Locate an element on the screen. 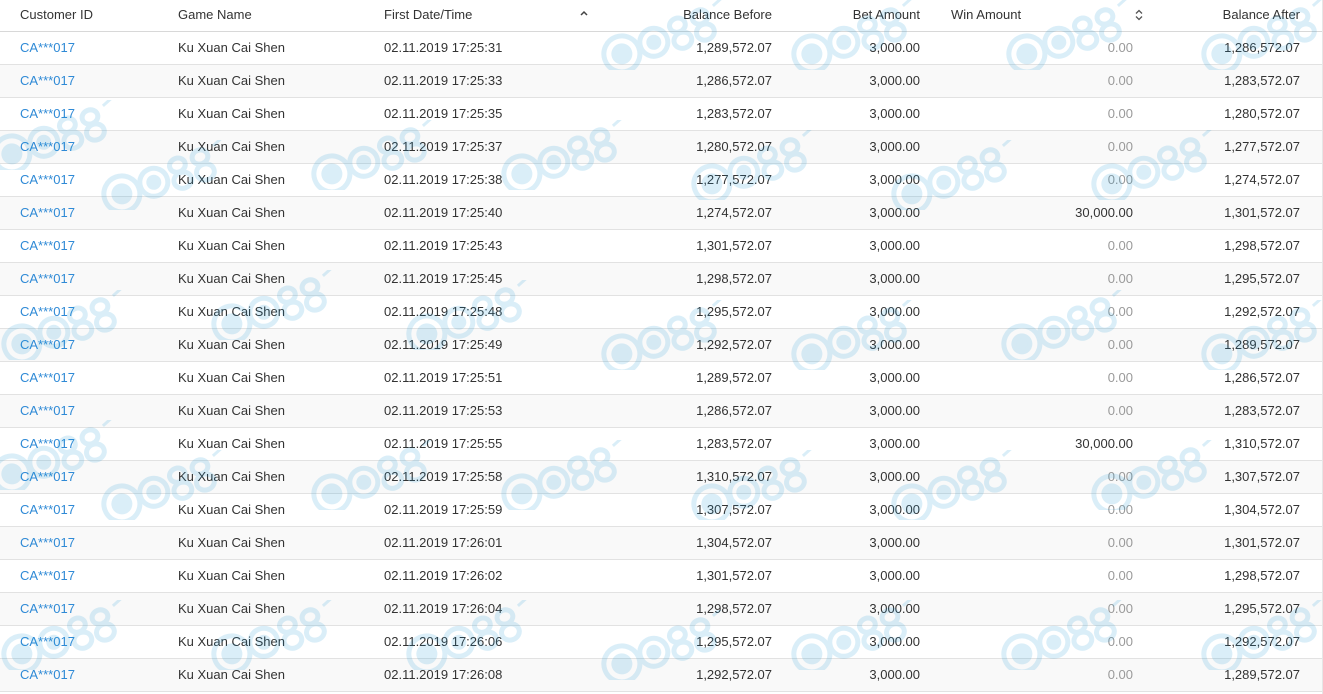 This screenshot has height=694, width=1323. balance-after-cell: 1,301,572.07 is located at coordinates (1262, 212).